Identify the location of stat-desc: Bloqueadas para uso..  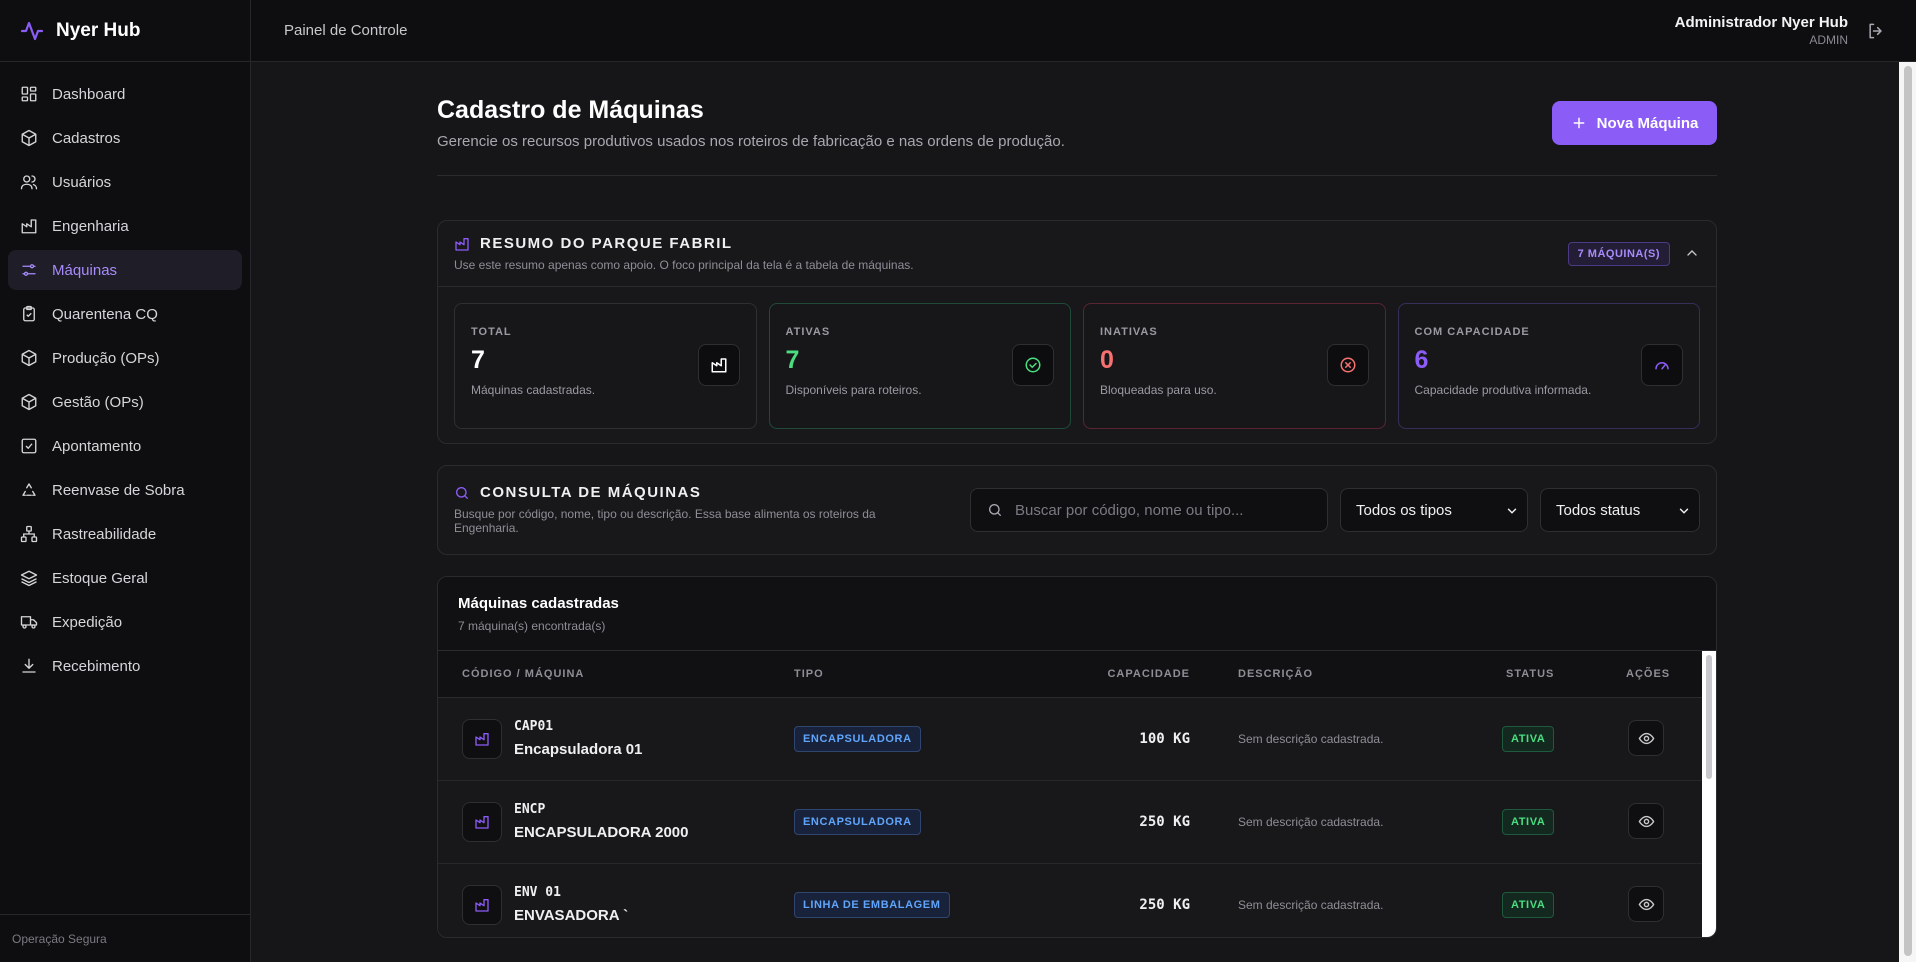
(1158, 390).